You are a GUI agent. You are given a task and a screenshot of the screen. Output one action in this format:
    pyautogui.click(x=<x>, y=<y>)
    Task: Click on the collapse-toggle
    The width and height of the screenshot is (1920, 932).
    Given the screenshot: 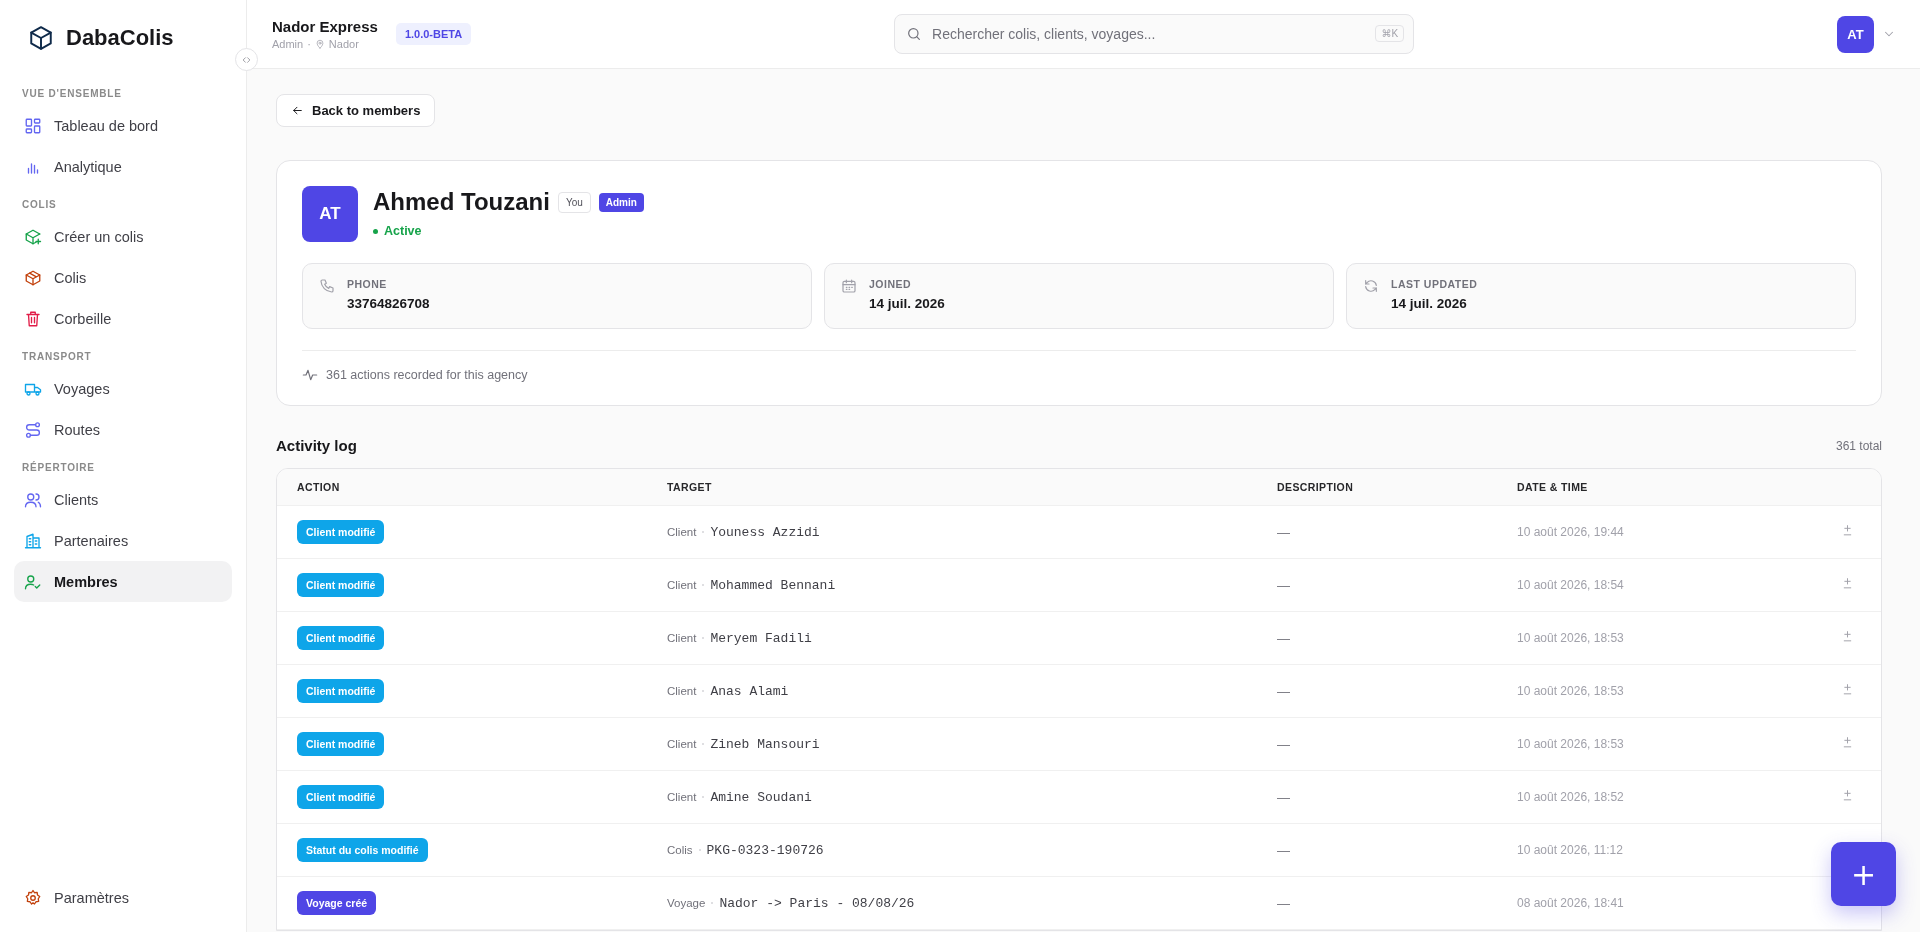 What is the action you would take?
    pyautogui.click(x=246, y=59)
    